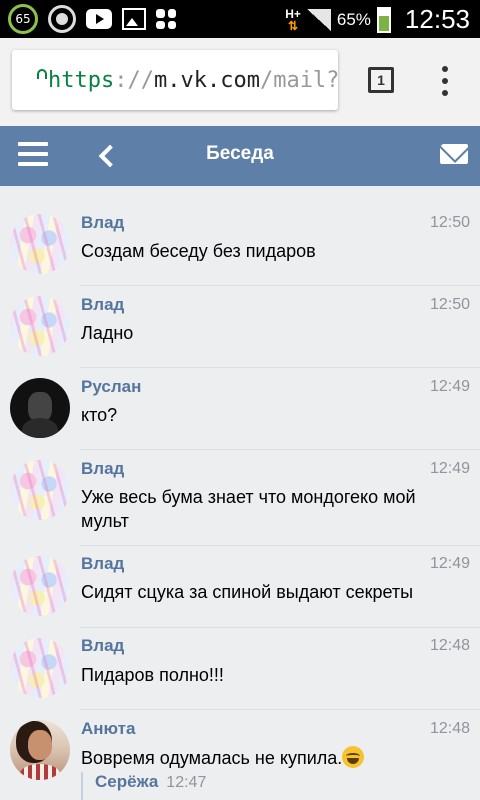  Describe the element at coordinates (81, 80) in the screenshot. I see `url-scheme: https` at that location.